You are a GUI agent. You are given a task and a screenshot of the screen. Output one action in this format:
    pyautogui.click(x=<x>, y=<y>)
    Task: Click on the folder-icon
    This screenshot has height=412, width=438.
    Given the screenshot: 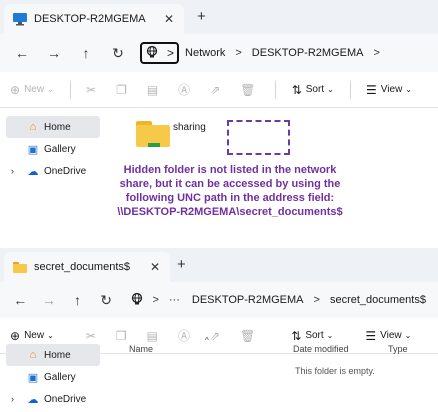 What is the action you would take?
    pyautogui.click(x=153, y=133)
    